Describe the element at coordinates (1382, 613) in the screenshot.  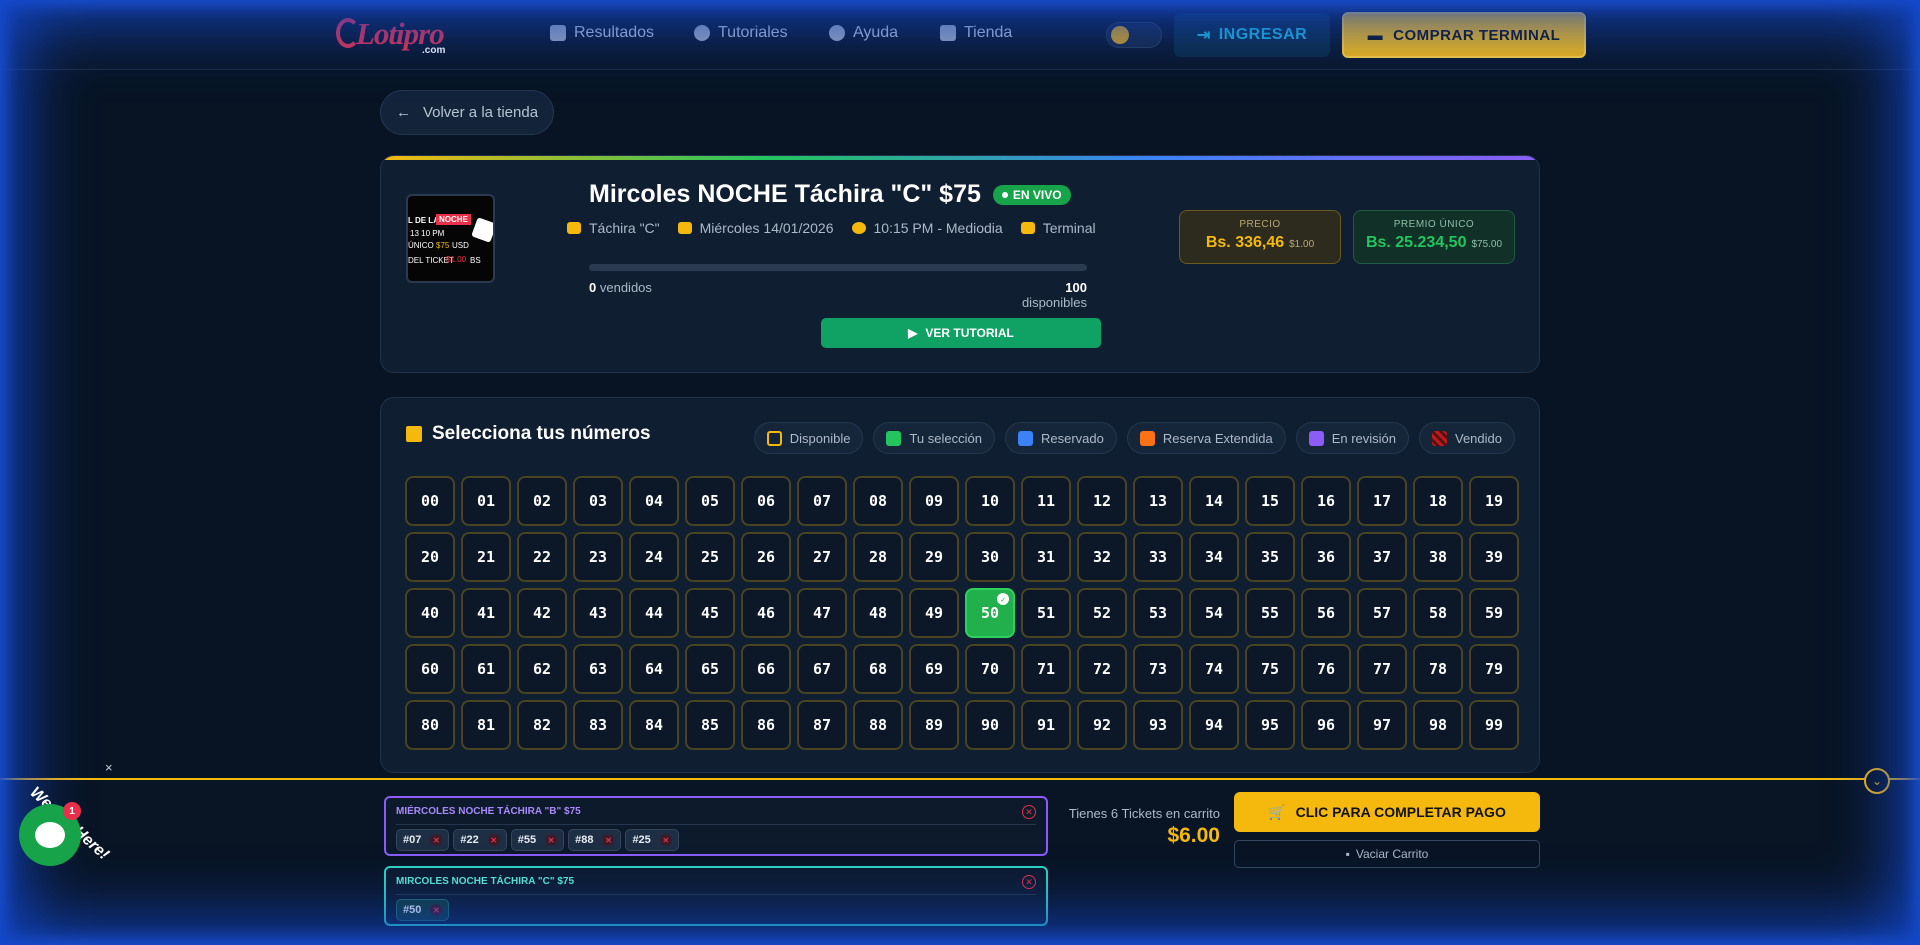
I see `number-cell-57: 57` at that location.